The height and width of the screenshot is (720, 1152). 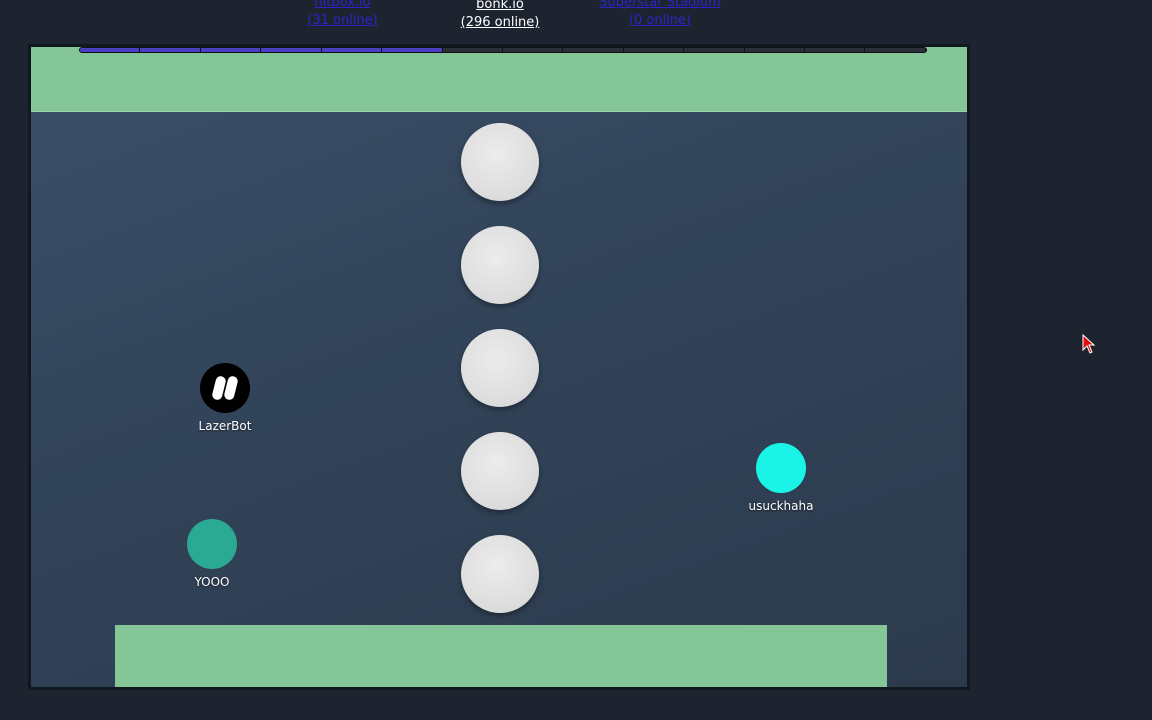 What do you see at coordinates (500, 7) in the screenshot?
I see `game-link-title: bonk.io` at bounding box center [500, 7].